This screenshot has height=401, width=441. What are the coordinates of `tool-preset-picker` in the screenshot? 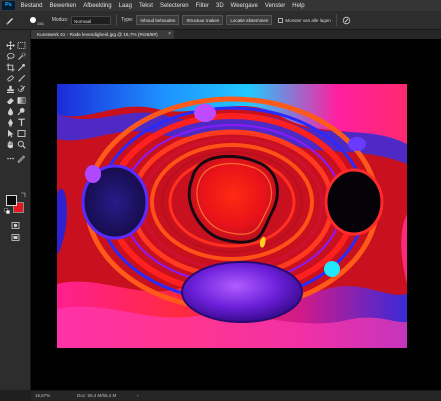 It's located at (10, 20).